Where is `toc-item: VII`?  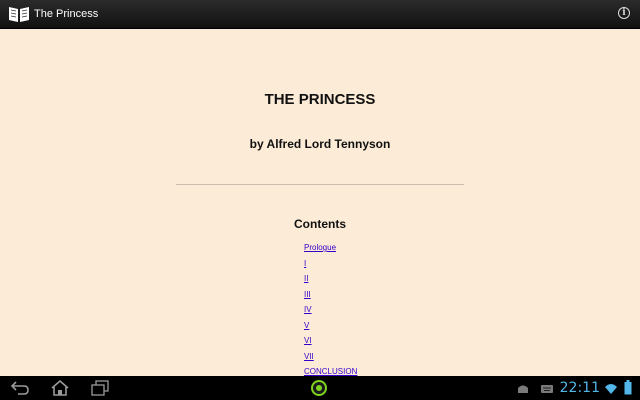 toc-item: VII is located at coordinates (330, 360).